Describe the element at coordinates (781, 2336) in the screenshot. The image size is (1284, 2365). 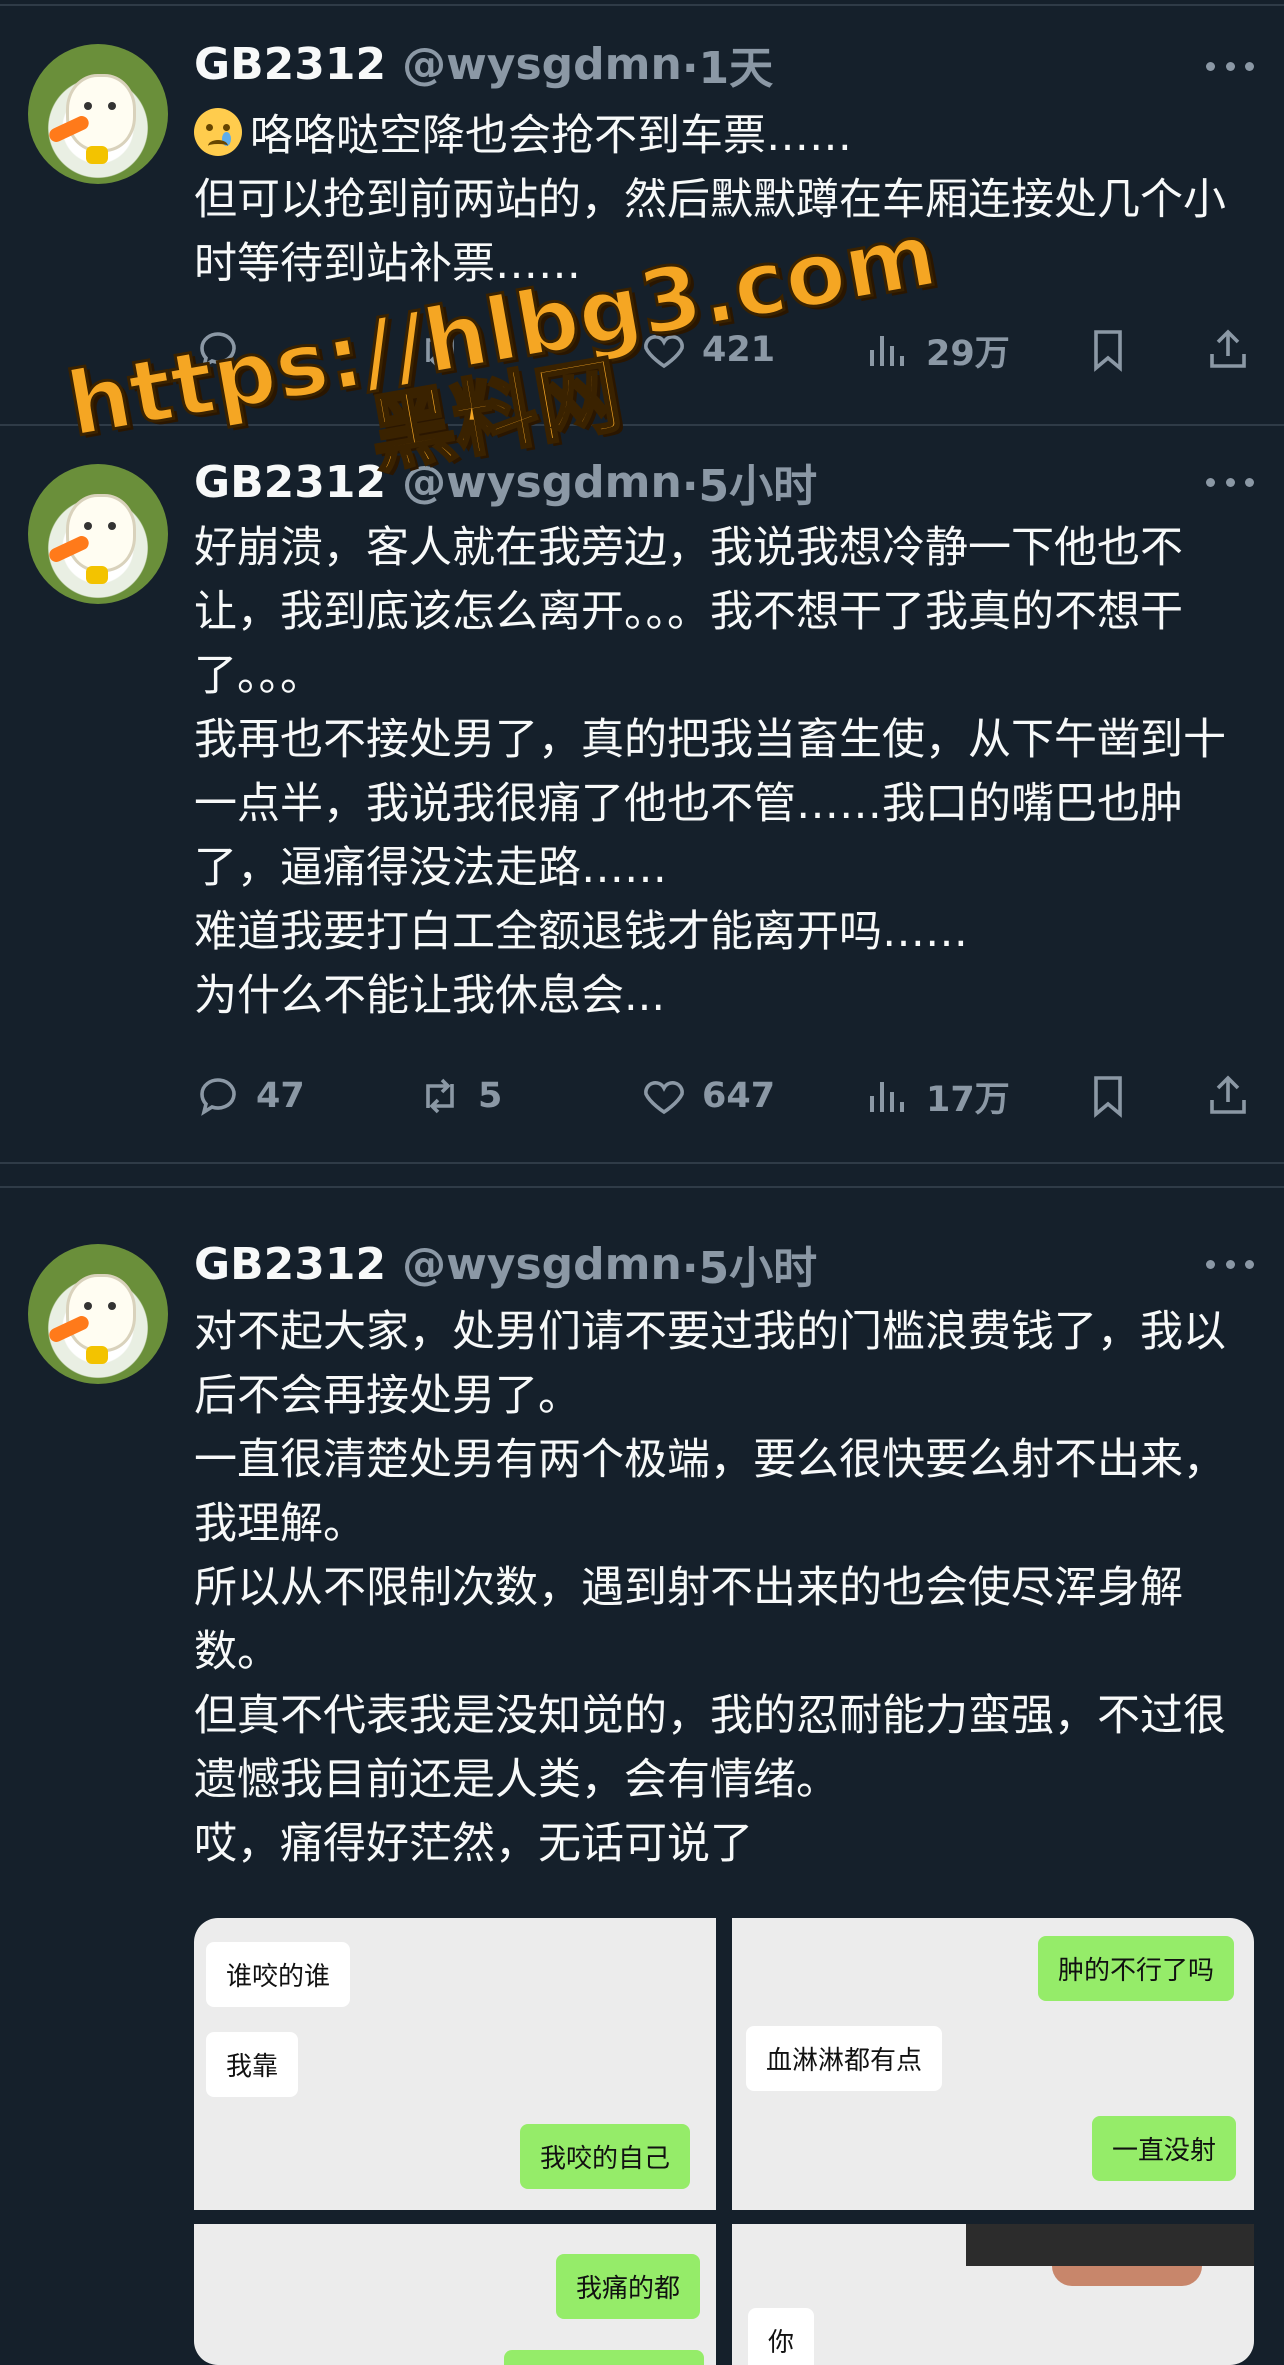
I see `chat-bubble-left: 你` at that location.